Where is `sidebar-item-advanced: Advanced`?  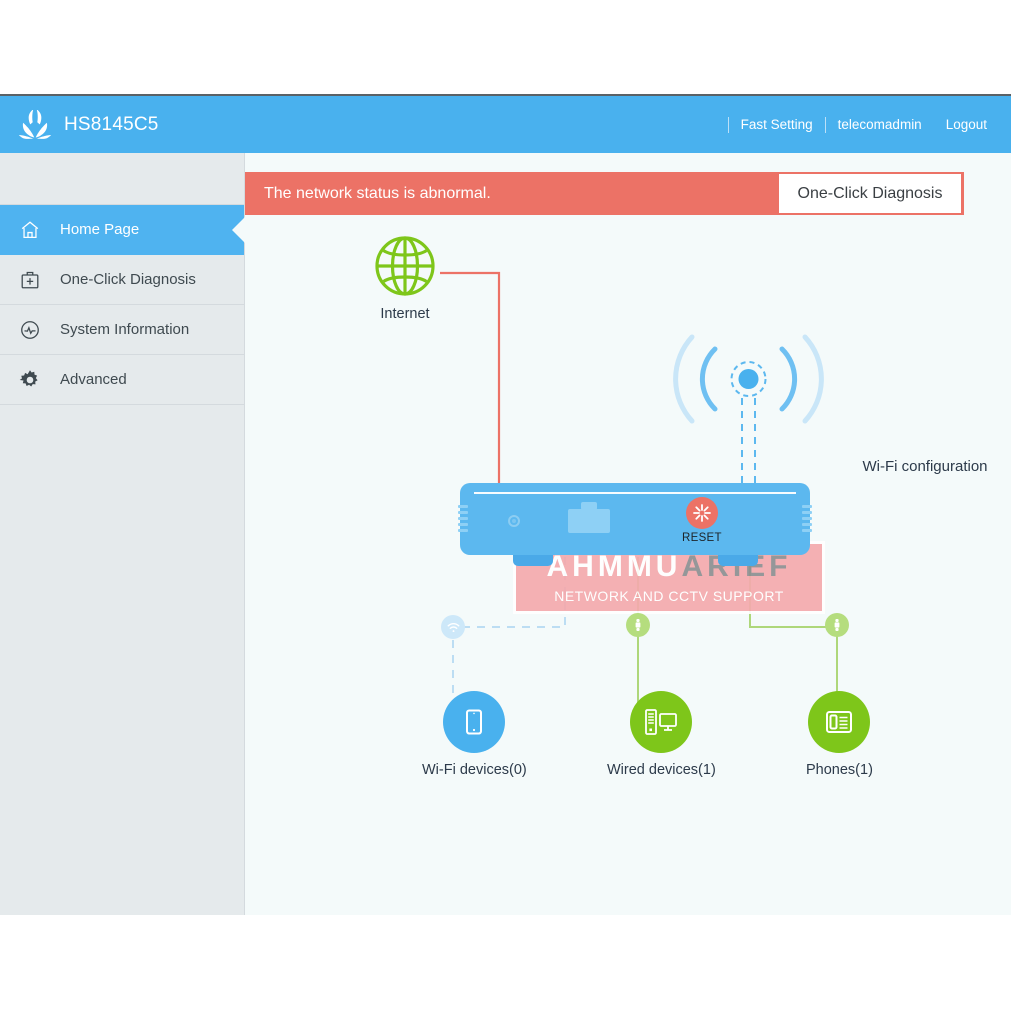 sidebar-item-advanced: Advanced is located at coordinates (122, 380).